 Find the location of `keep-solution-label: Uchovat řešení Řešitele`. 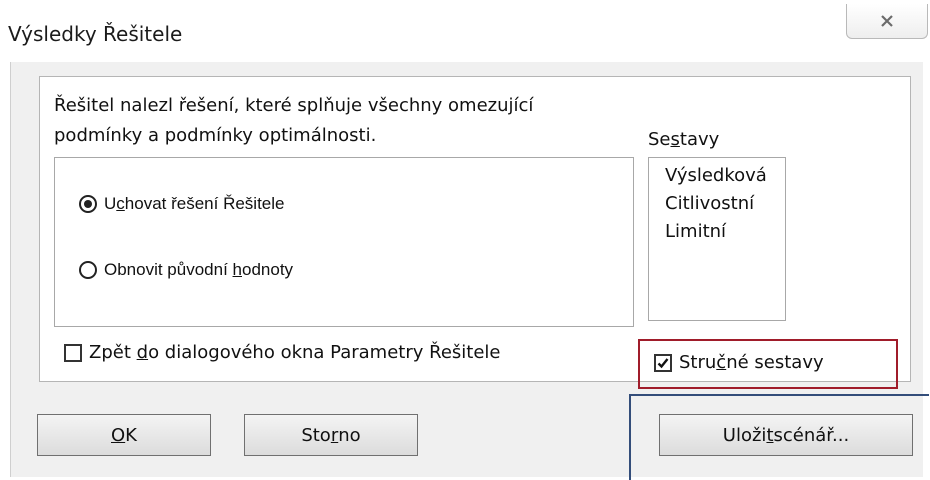

keep-solution-label: Uchovat řešení Řešitele is located at coordinates (194, 203).